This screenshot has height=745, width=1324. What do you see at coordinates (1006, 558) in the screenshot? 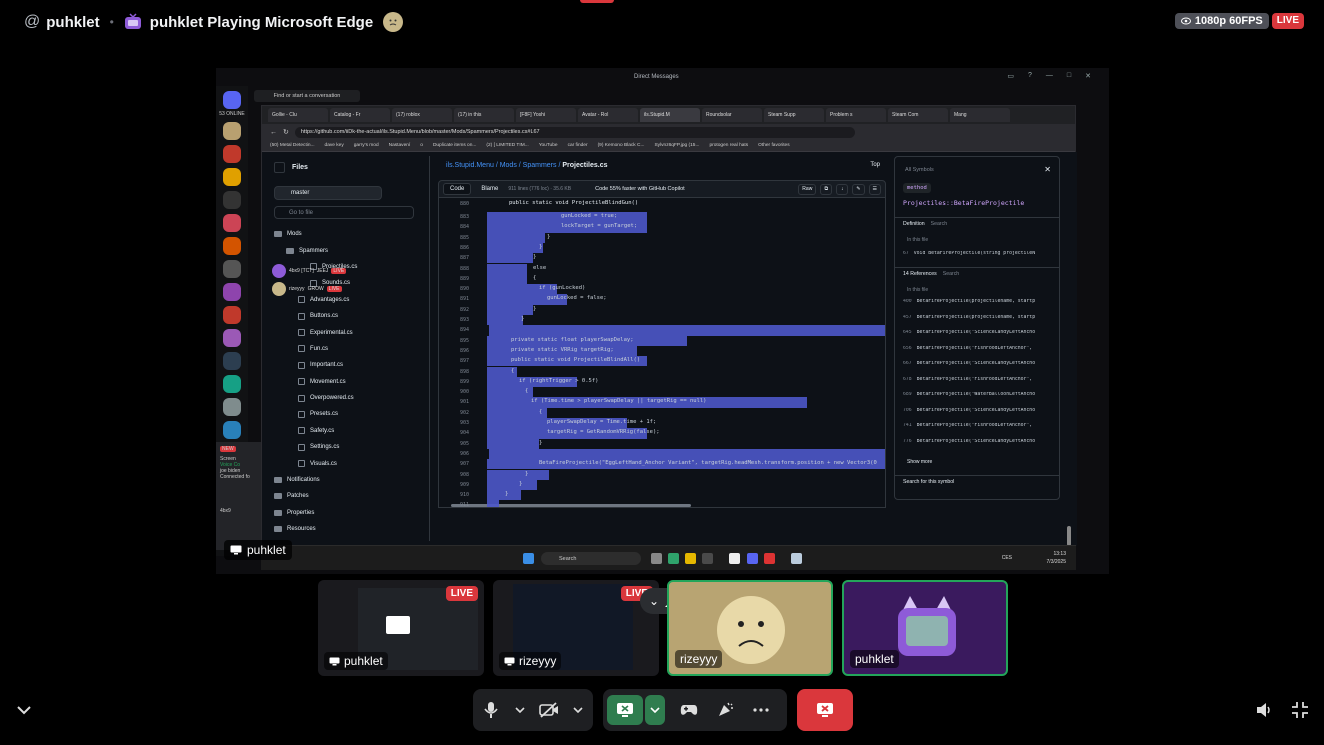
I see `language-indicator: CES` at bounding box center [1006, 558].